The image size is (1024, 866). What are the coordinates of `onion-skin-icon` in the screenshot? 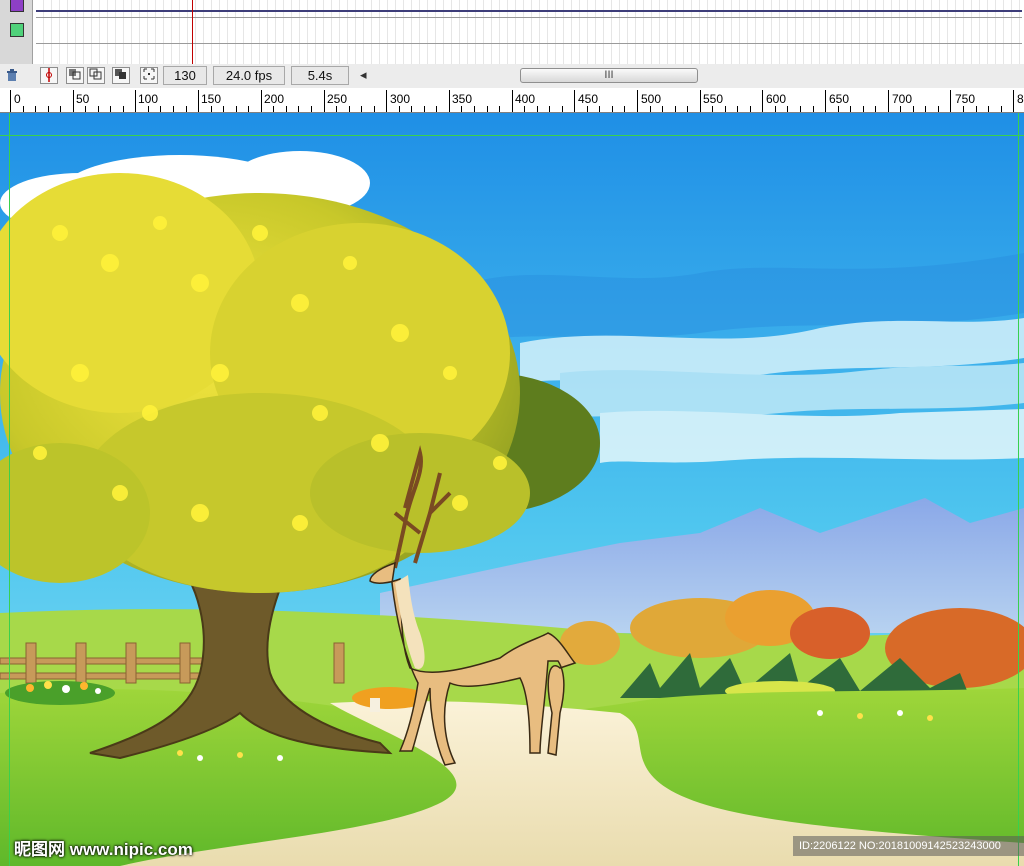 It's located at (75, 74).